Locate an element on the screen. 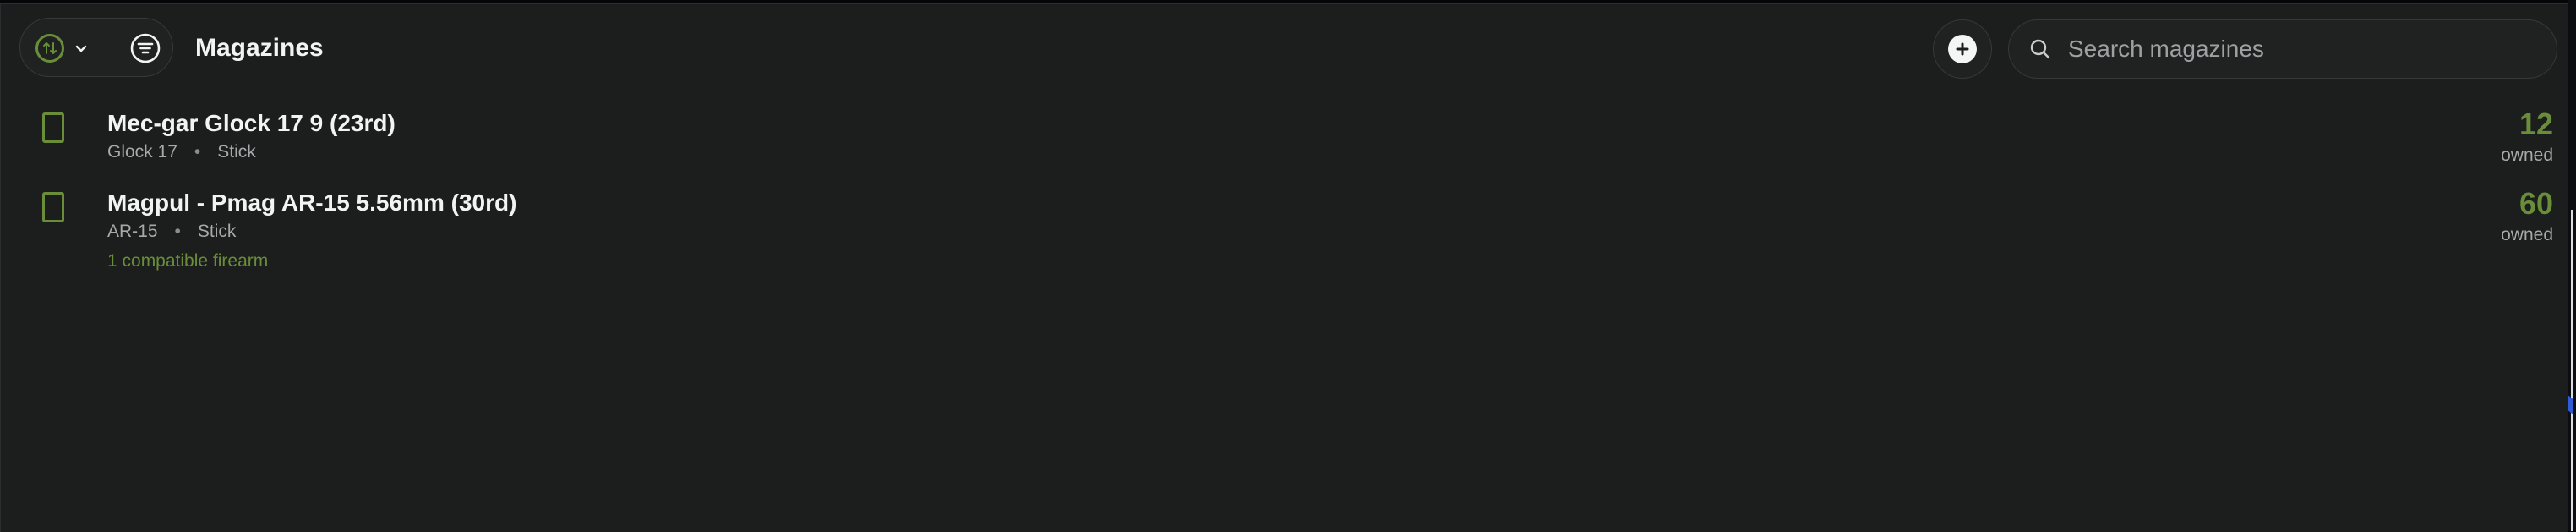 This screenshot has width=2576, height=532. owned-count: 60 is located at coordinates (2536, 203).